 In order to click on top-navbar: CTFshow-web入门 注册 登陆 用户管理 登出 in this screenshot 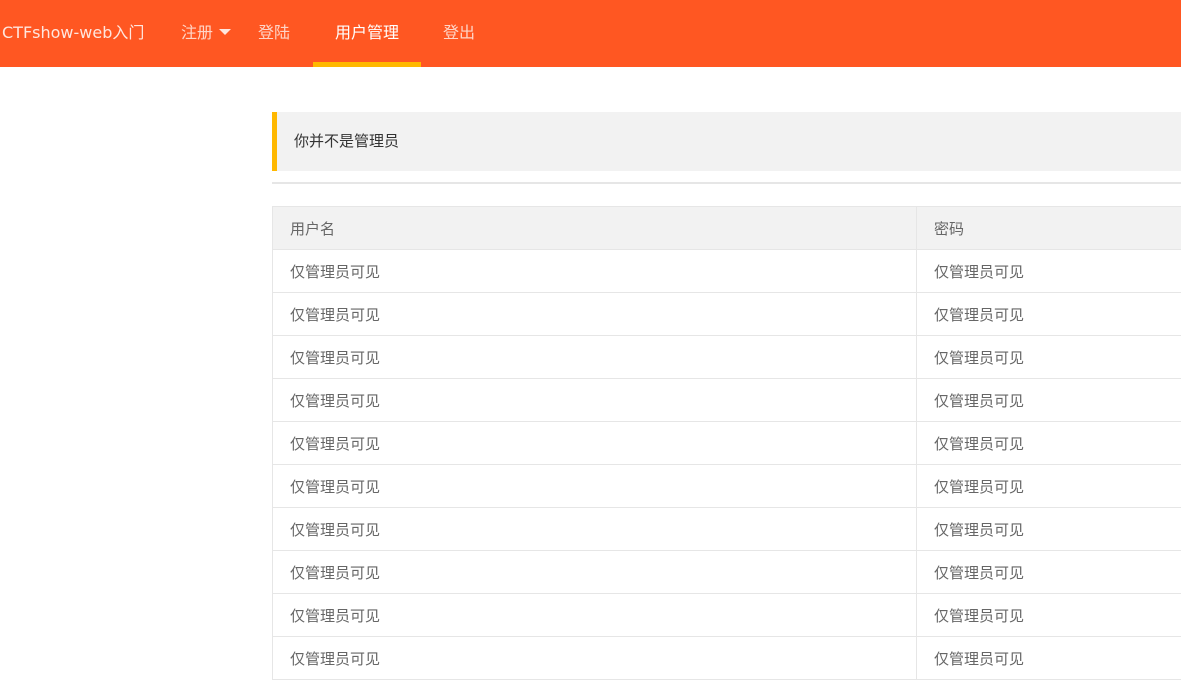, I will do `click(590, 33)`.